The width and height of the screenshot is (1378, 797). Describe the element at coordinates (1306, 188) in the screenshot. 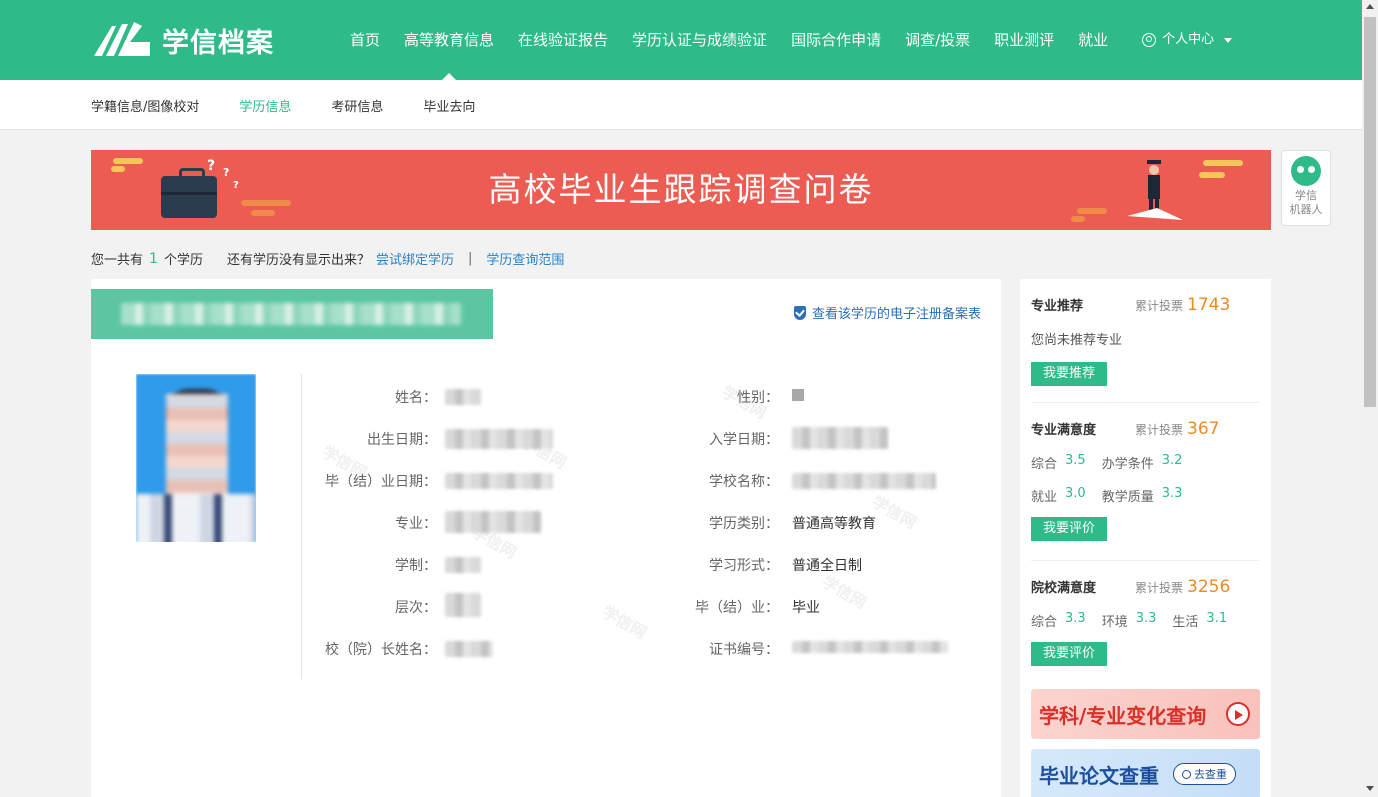

I see `robot-assistant: 学信 机器人` at that location.